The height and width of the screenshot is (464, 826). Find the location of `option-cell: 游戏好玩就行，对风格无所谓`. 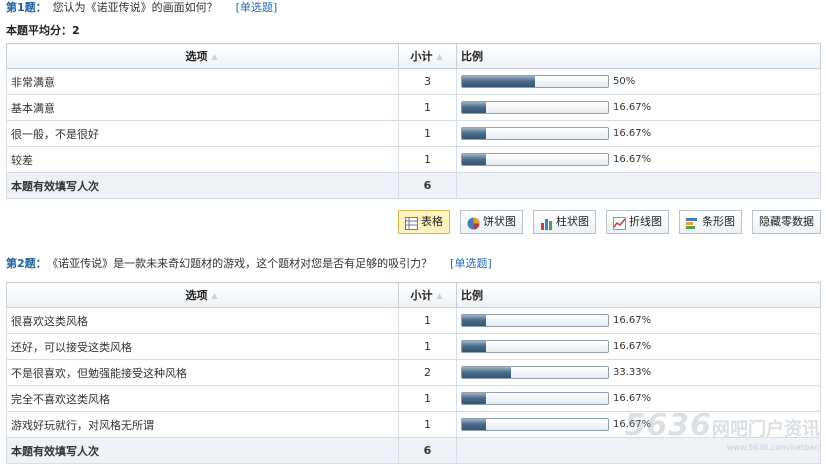

option-cell: 游戏好玩就行，对风格无所谓 is located at coordinates (202, 424).